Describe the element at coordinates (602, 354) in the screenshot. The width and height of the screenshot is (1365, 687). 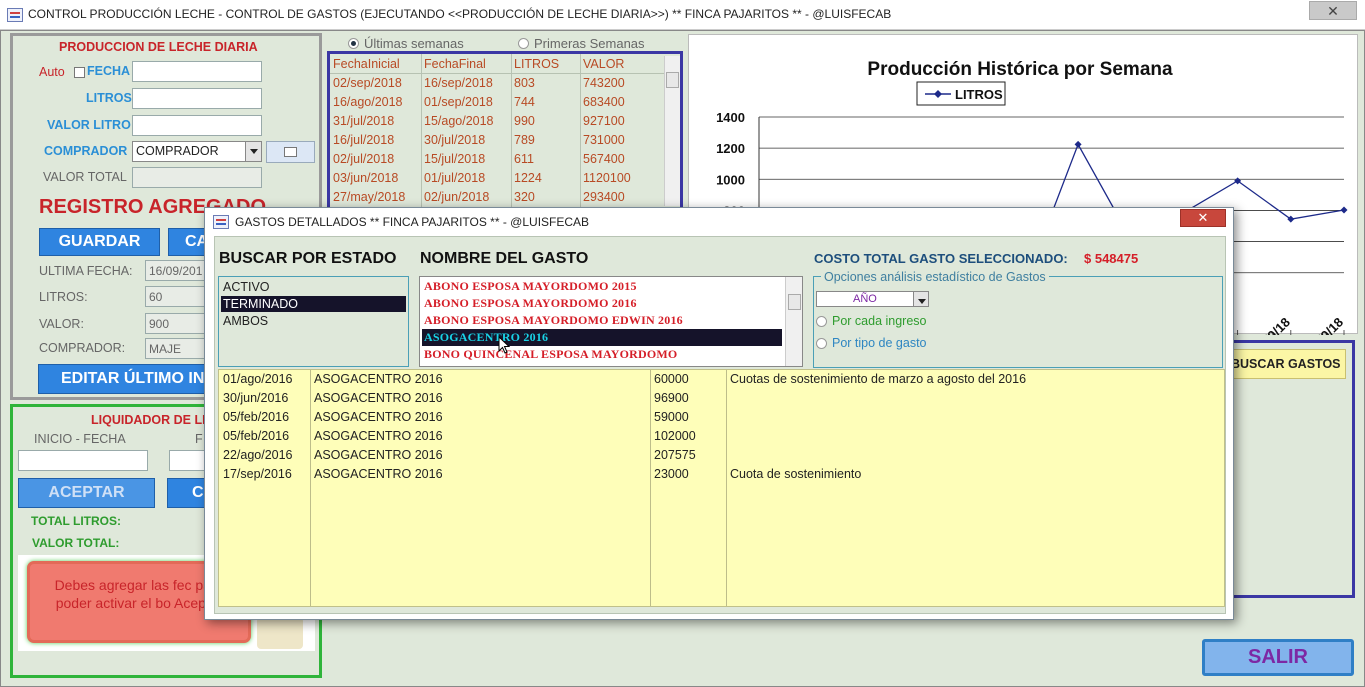
I see `gasto-item: BONO QUINCENAL ESPOSA MAYORDOMO` at that location.